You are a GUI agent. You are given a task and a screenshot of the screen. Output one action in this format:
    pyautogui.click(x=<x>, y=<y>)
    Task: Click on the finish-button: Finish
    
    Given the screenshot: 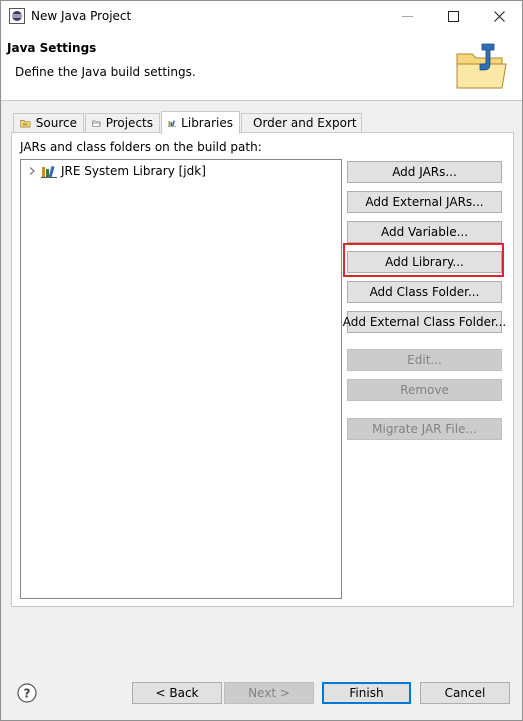 What is the action you would take?
    pyautogui.click(x=366, y=693)
    